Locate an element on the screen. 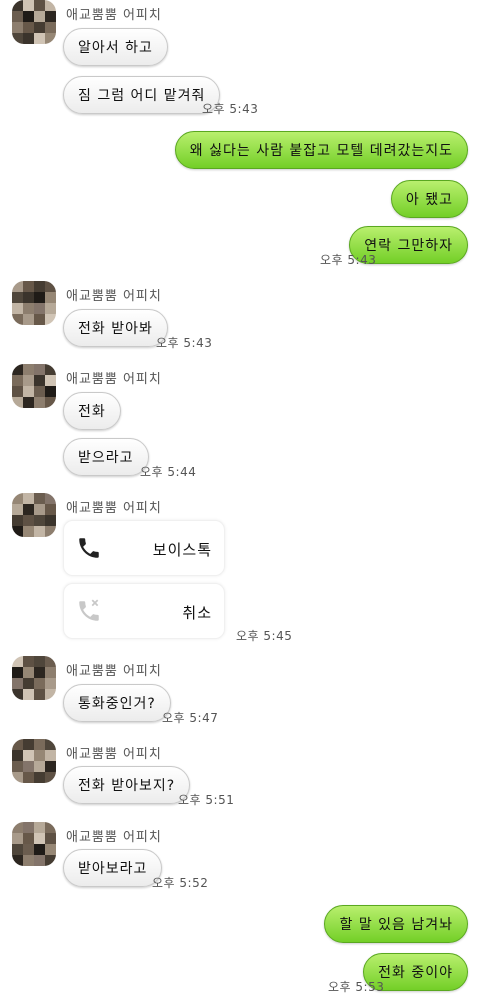 This screenshot has height=1008, width=480. cancelled-call-card: 취소 is located at coordinates (144, 611).